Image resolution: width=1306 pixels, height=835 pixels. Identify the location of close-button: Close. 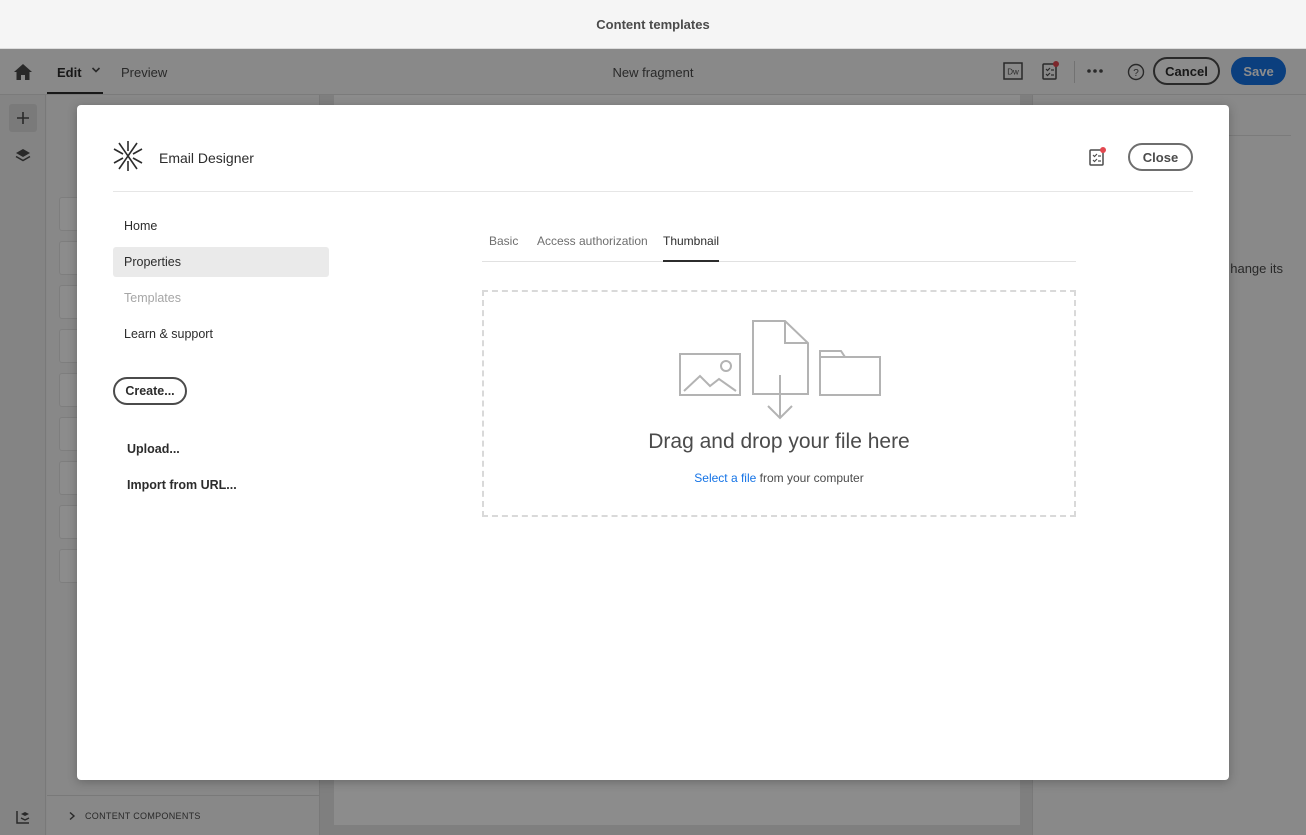
(1160, 157).